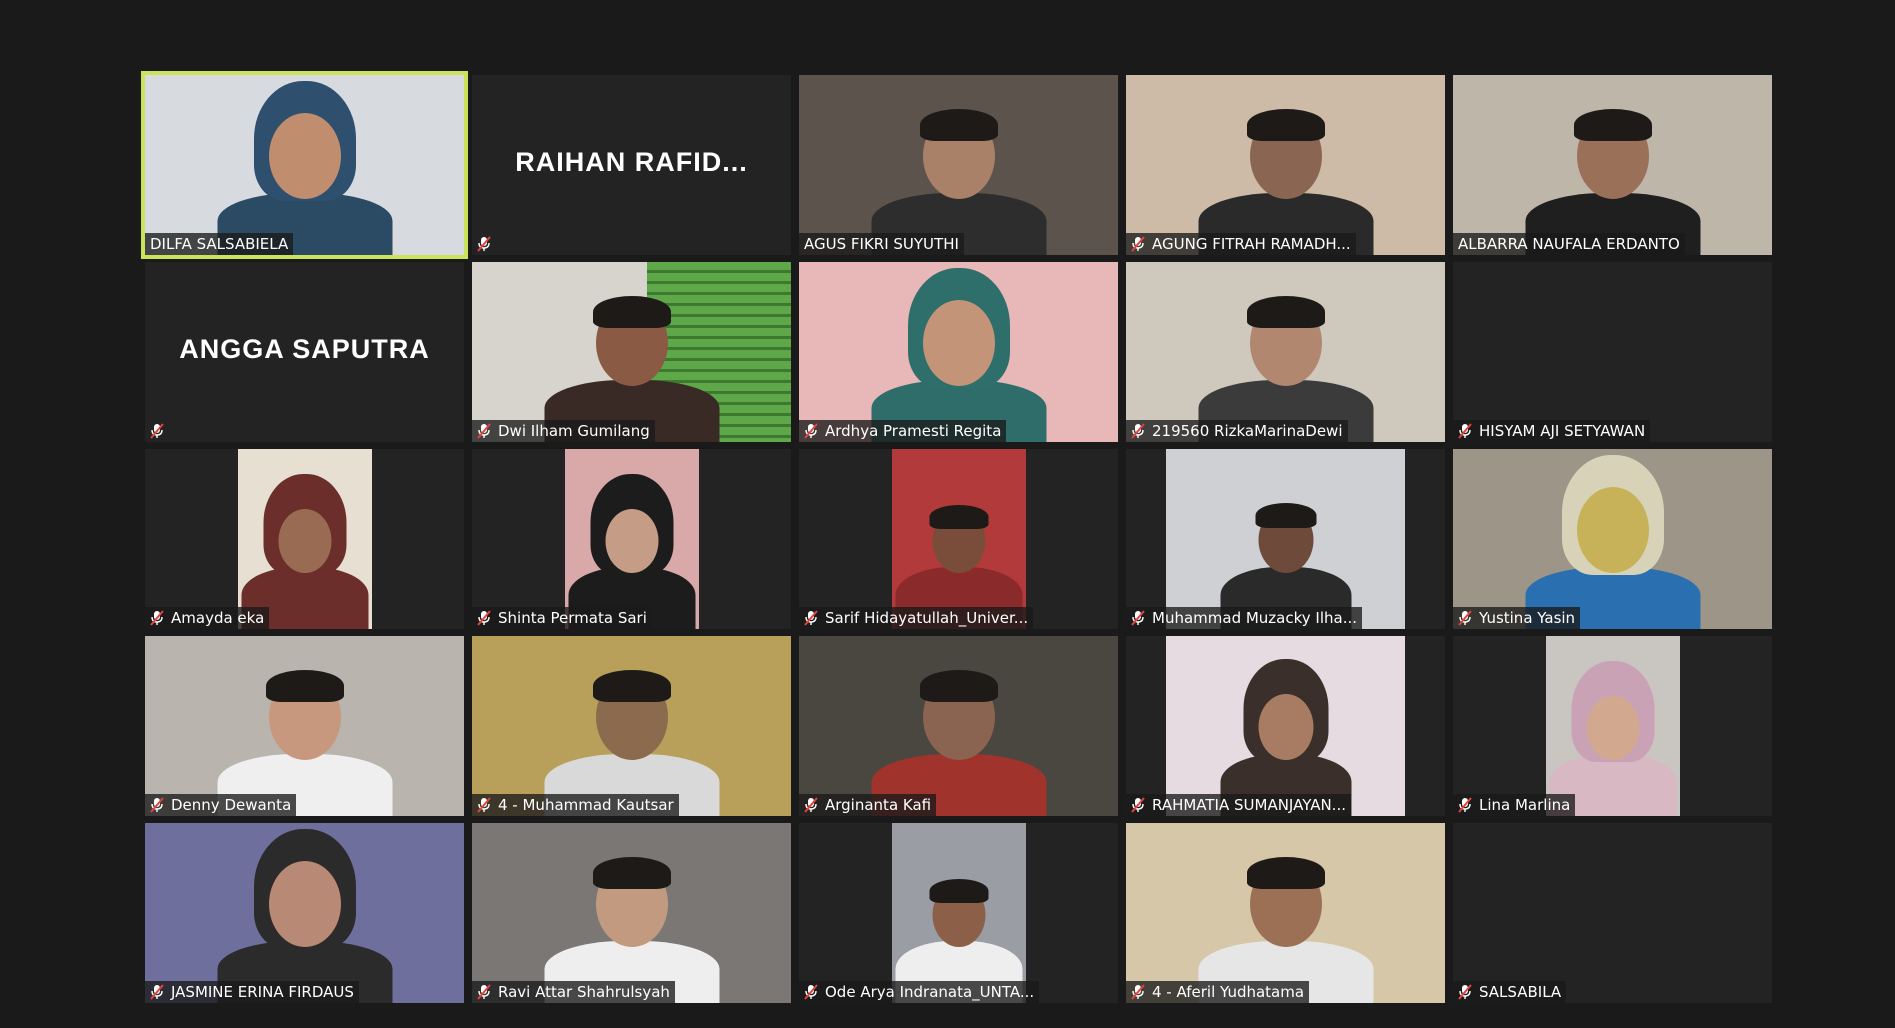 The width and height of the screenshot is (1895, 1028). What do you see at coordinates (958, 726) in the screenshot?
I see `participant-tile: Arginanta Kafi` at bounding box center [958, 726].